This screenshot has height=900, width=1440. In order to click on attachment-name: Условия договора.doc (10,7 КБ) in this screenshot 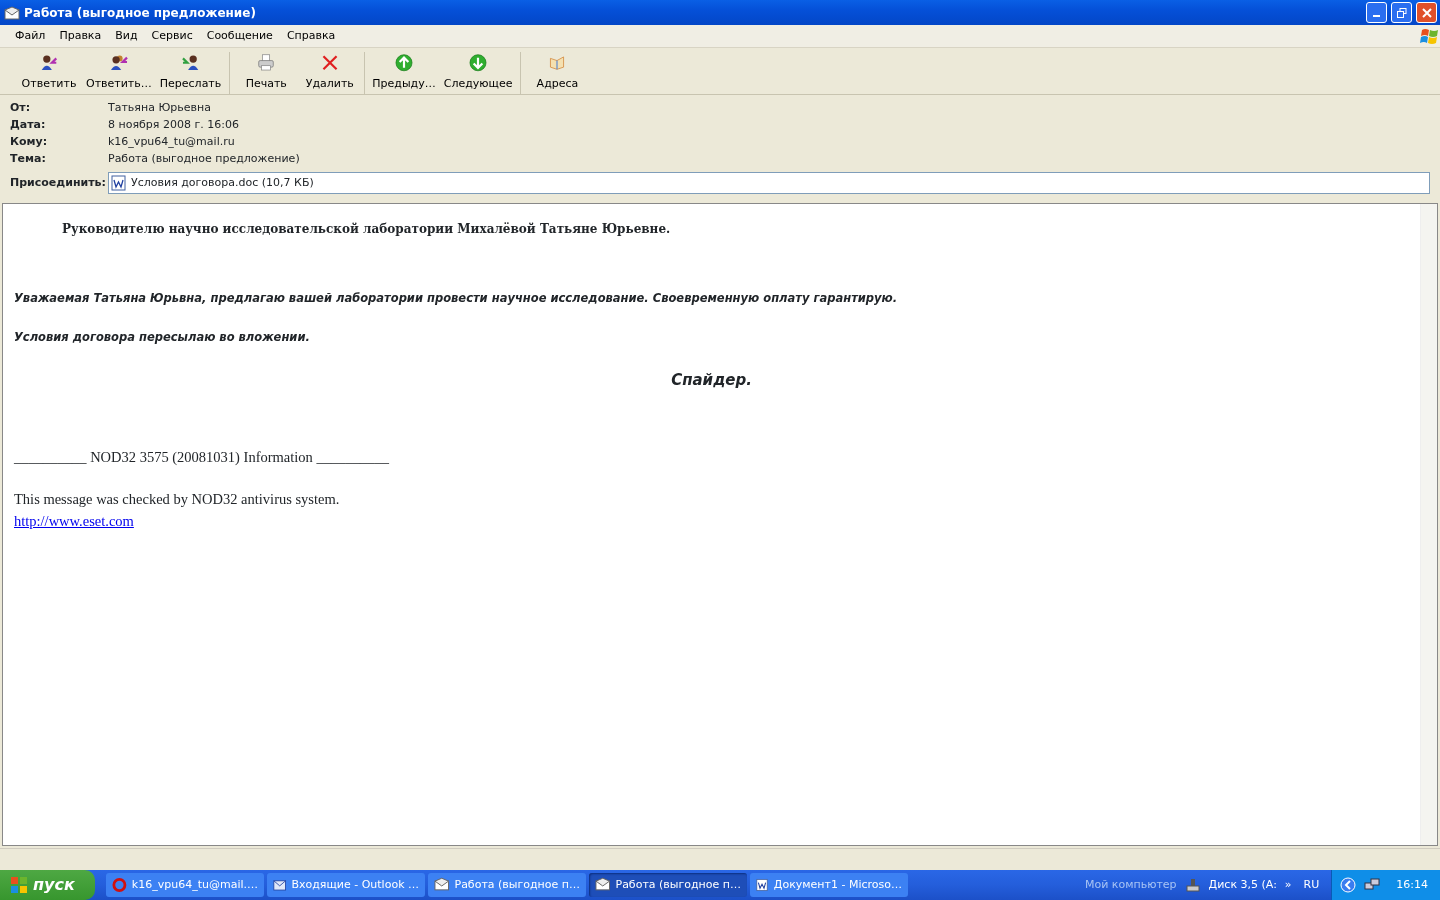, I will do `click(222, 183)`.